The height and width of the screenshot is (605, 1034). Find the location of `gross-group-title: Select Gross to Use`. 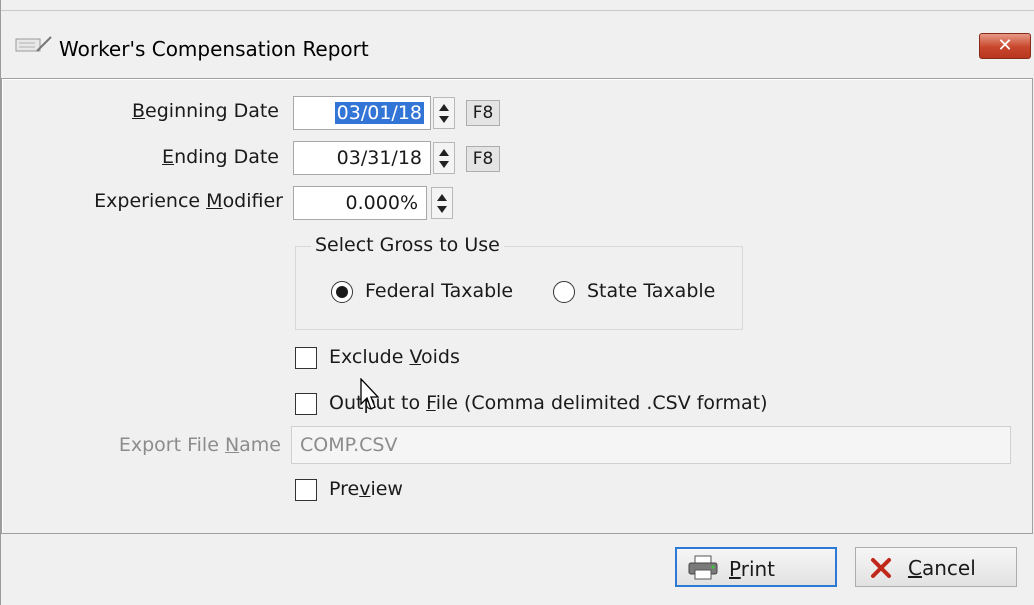

gross-group-title: Select Gross to Use is located at coordinates (407, 245).